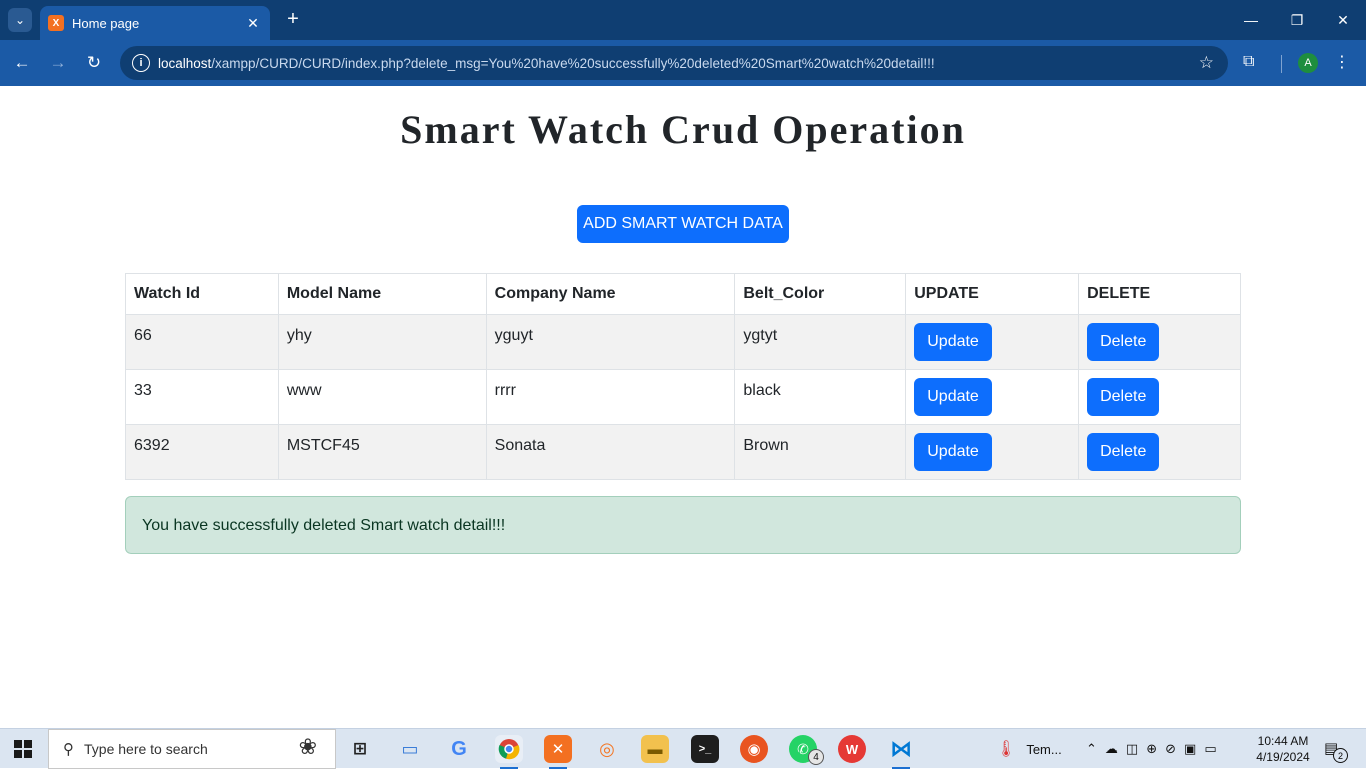 The height and width of the screenshot is (769, 1366). Describe the element at coordinates (1159, 294) in the screenshot. I see `header-delete: DELETE` at that location.